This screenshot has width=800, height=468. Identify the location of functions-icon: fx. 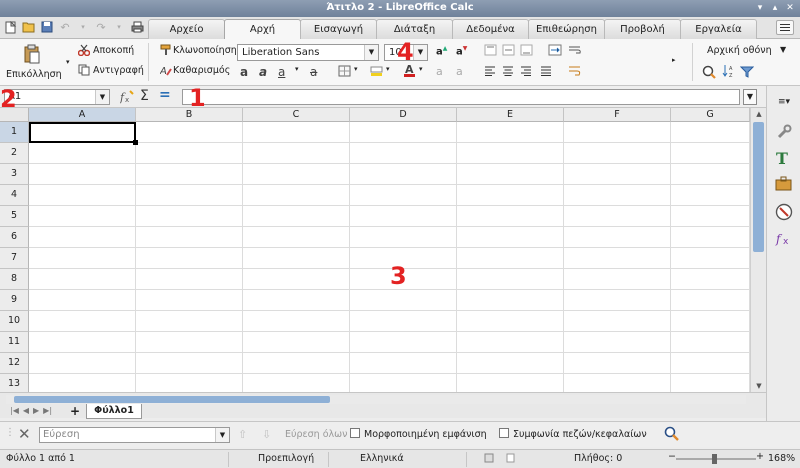
(784, 238).